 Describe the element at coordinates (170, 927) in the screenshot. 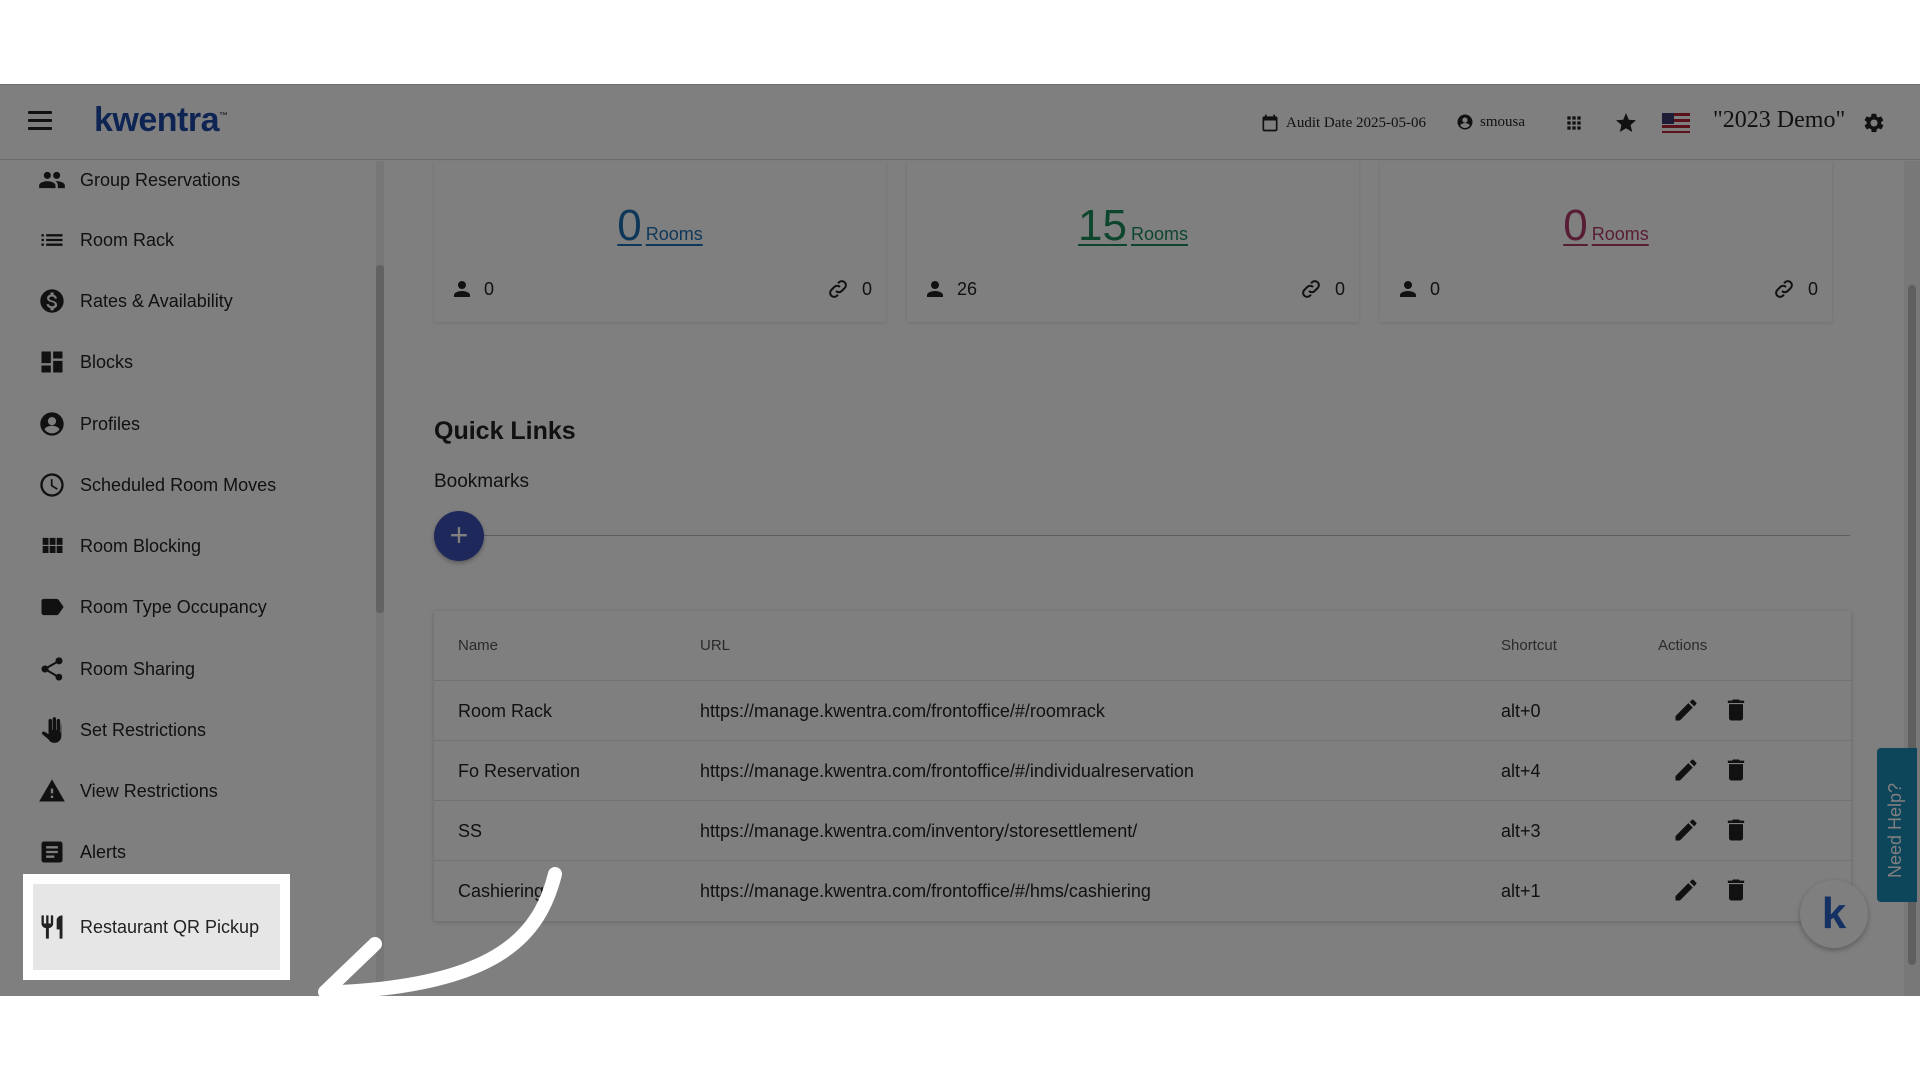

I see `sidebar-item-label: Restaurant QR Pickup` at that location.